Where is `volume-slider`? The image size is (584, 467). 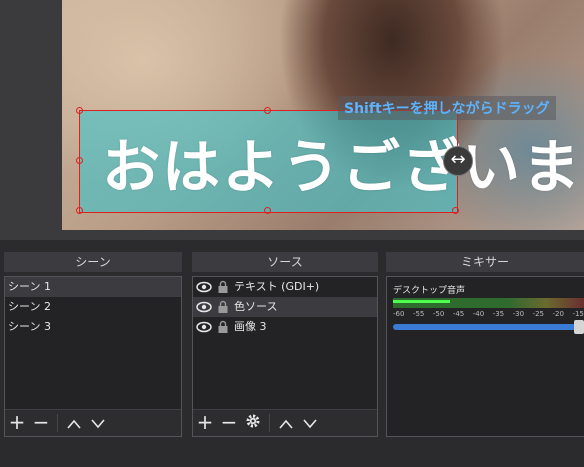 volume-slider is located at coordinates (488, 327).